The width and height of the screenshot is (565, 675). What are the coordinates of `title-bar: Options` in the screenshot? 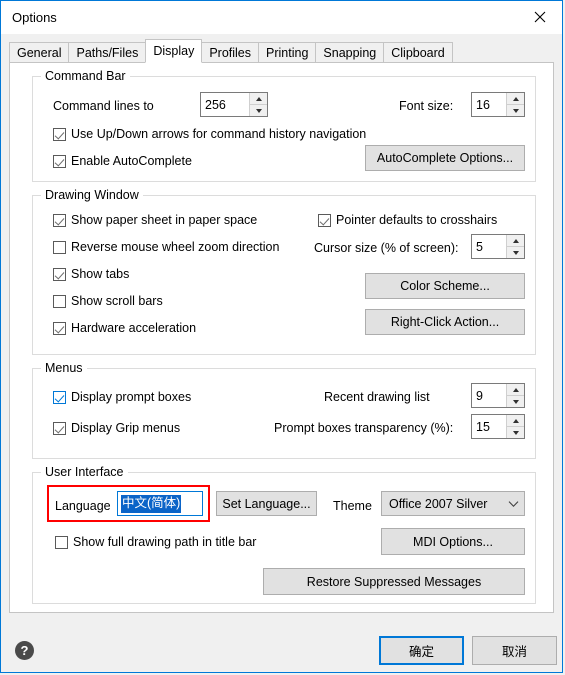 It's located at (281, 17).